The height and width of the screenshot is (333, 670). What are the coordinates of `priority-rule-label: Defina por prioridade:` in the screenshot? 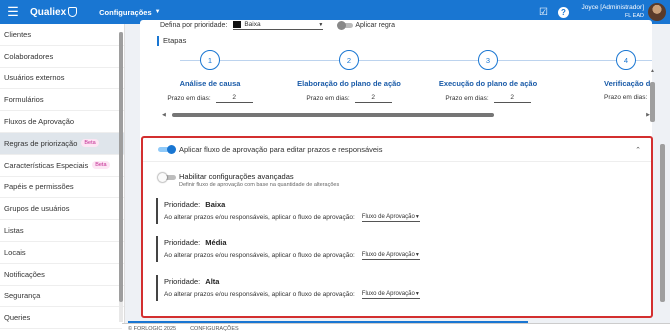 It's located at (194, 25).